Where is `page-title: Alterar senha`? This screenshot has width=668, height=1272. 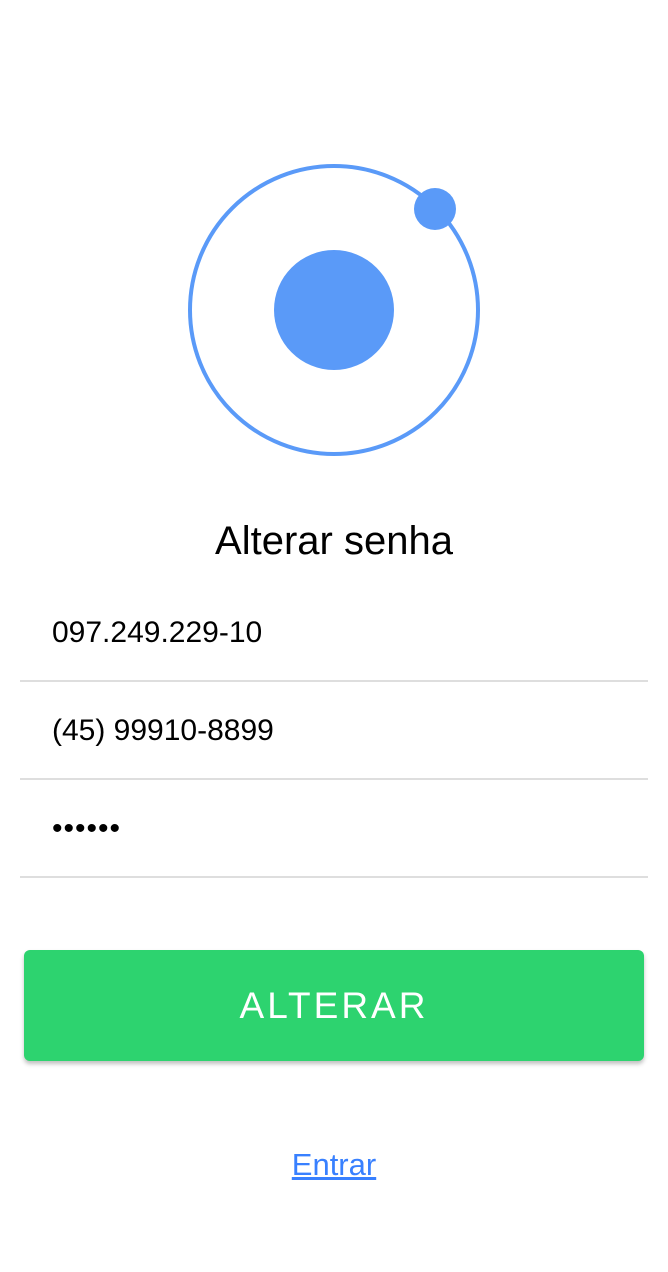 page-title: Alterar senha is located at coordinates (334, 541).